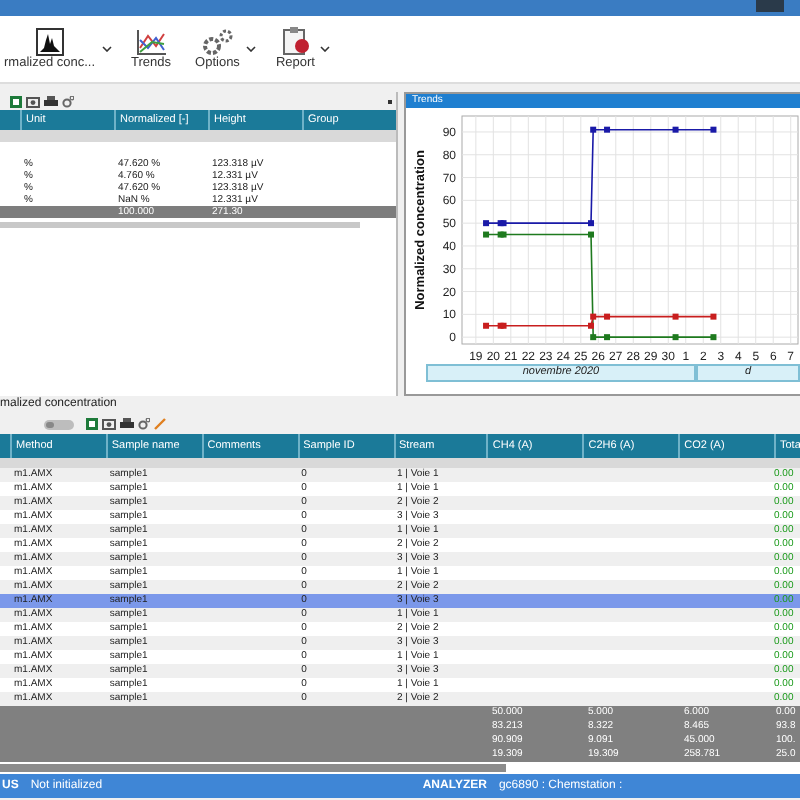 The width and height of the screenshot is (800, 800). Describe the element at coordinates (295, 41) in the screenshot. I see `report-icon` at that location.